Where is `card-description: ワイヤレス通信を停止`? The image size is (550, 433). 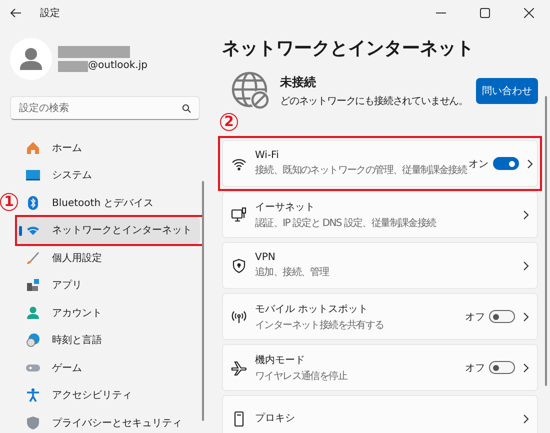
card-description: ワイヤレス通信を停止 is located at coordinates (302, 376).